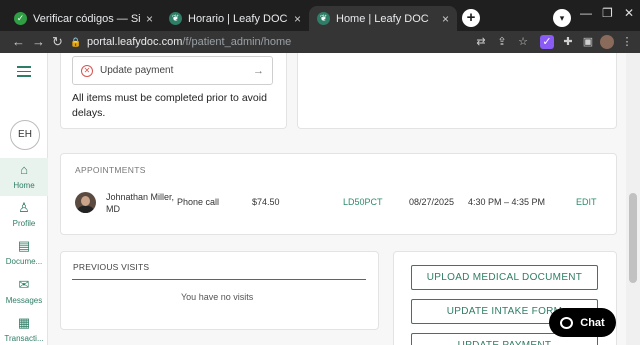 The width and height of the screenshot is (640, 345). Describe the element at coordinates (502, 42) in the screenshot. I see `share-icon: ⇪` at that location.